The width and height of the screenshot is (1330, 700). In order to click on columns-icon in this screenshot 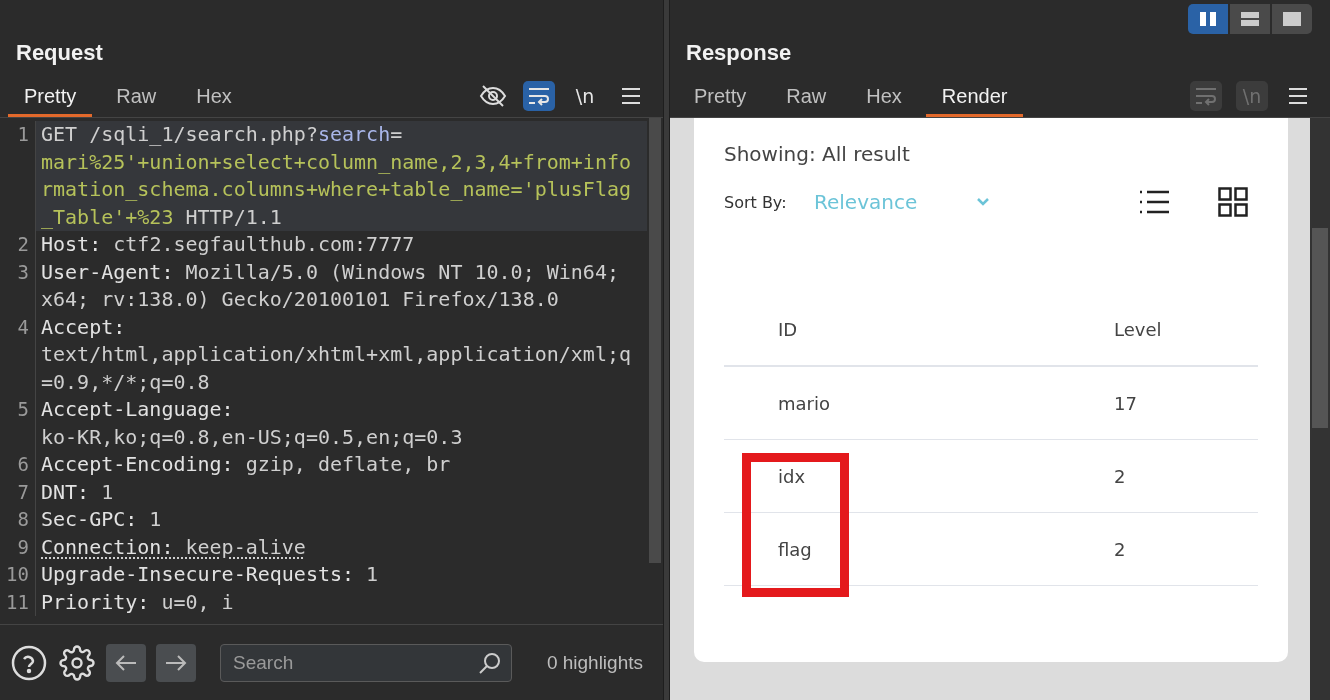, I will do `click(1208, 19)`.